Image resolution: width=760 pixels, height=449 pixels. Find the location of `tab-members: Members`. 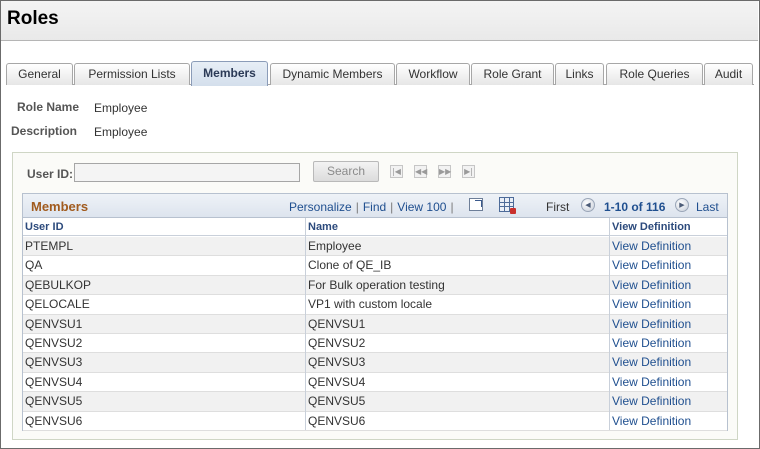

tab-members: Members is located at coordinates (229, 73).